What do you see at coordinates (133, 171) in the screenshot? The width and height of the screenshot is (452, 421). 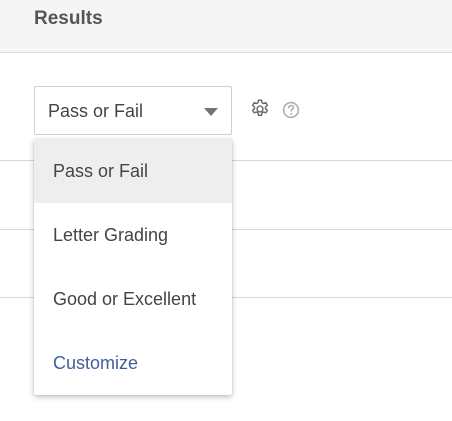 I see `menu-item-pass-or-fail: Pass or Fail` at bounding box center [133, 171].